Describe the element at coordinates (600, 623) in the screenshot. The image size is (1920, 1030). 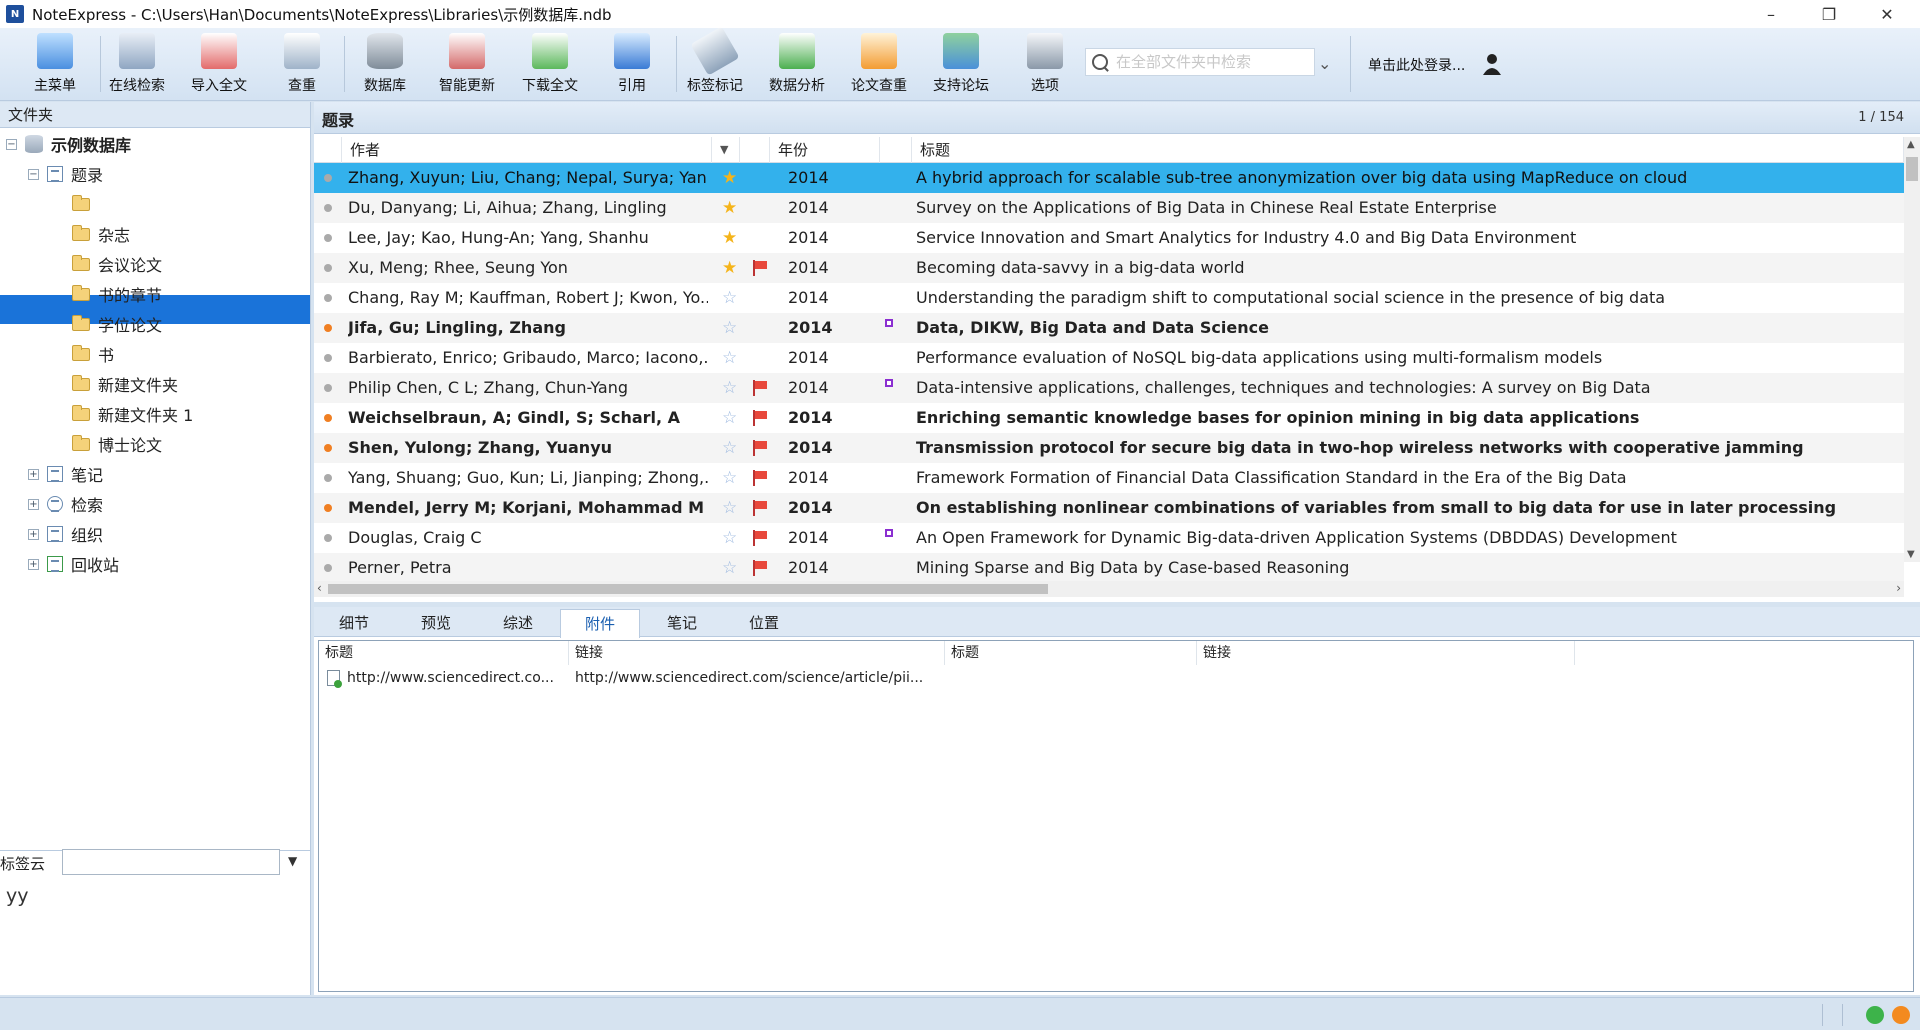
I see `tab-attachments: 附件` at that location.